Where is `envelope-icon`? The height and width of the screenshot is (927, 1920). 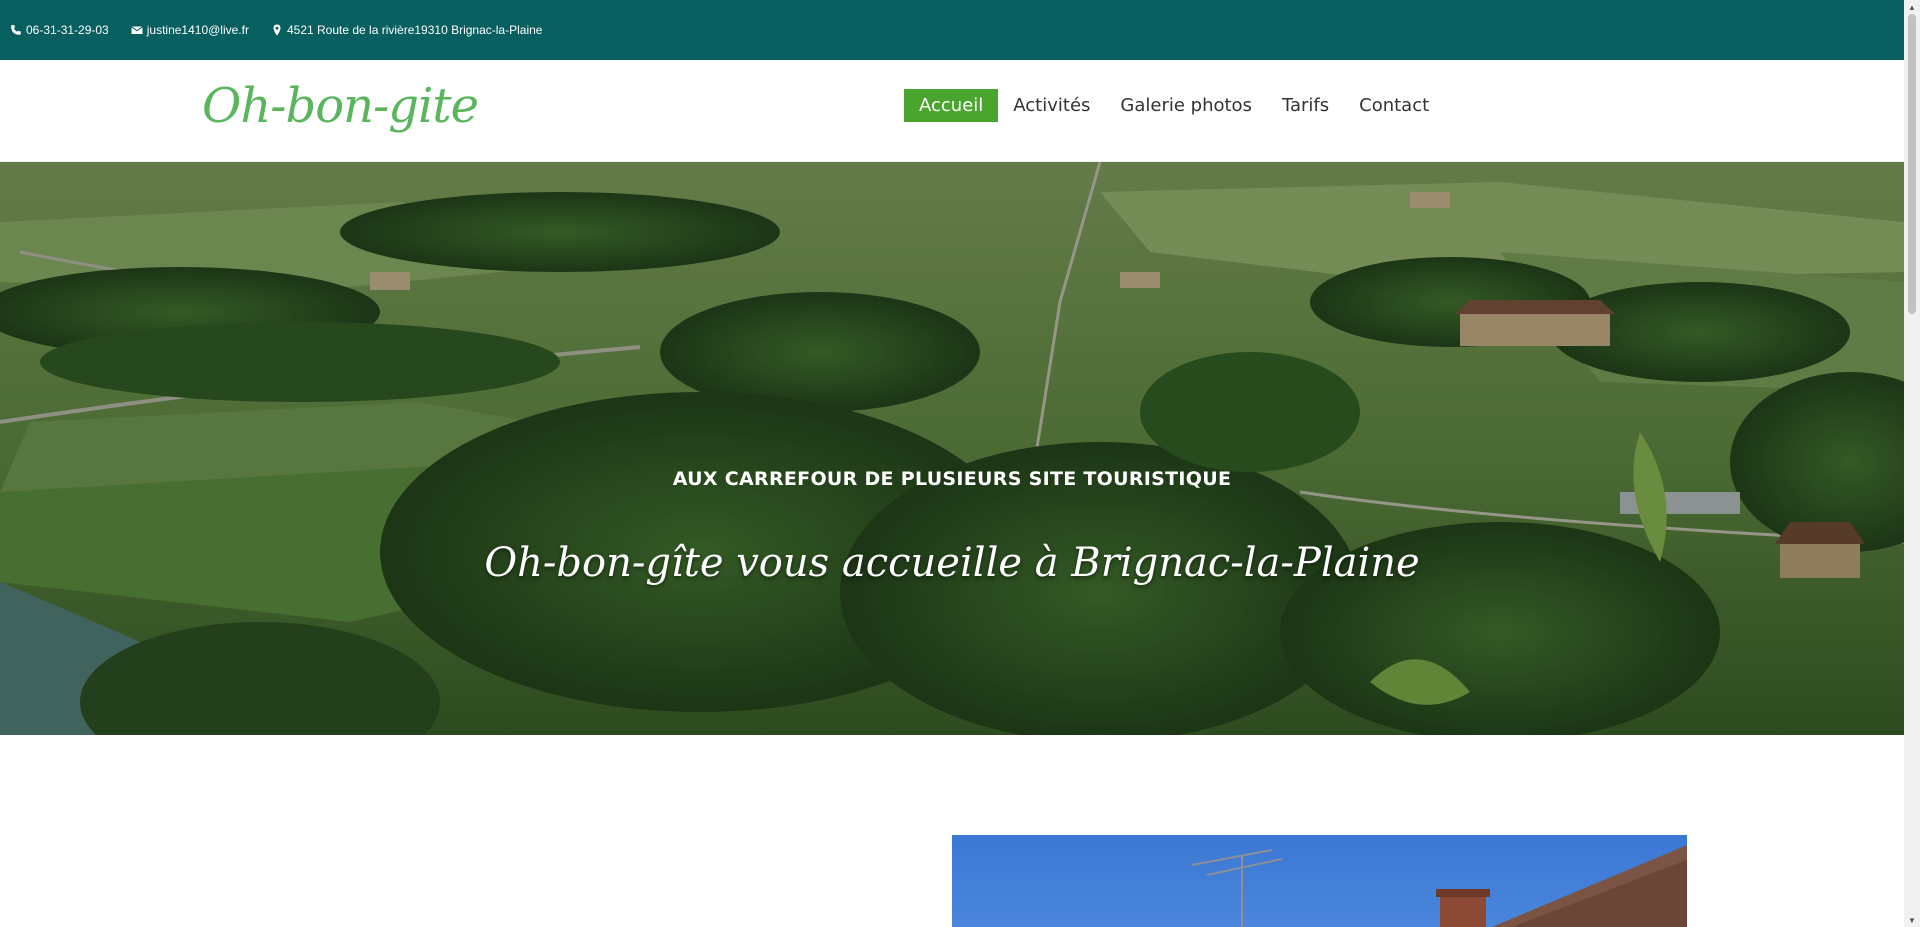
envelope-icon is located at coordinates (136, 30).